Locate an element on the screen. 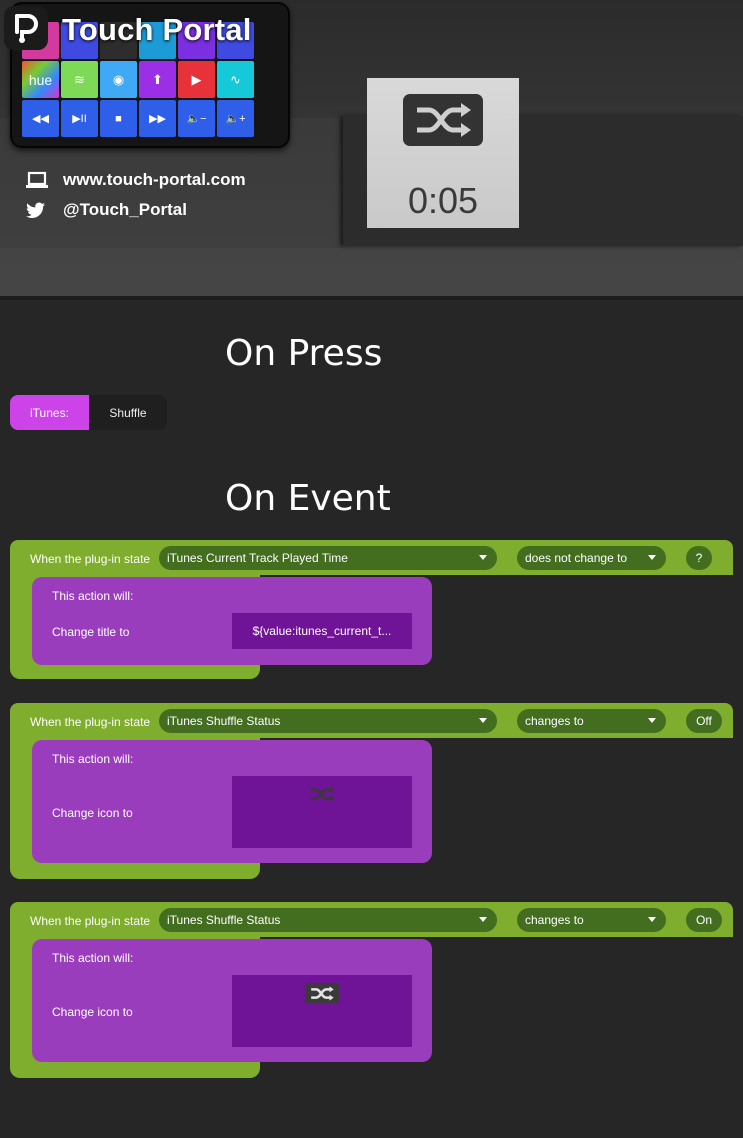  value-field: ? is located at coordinates (699, 558).